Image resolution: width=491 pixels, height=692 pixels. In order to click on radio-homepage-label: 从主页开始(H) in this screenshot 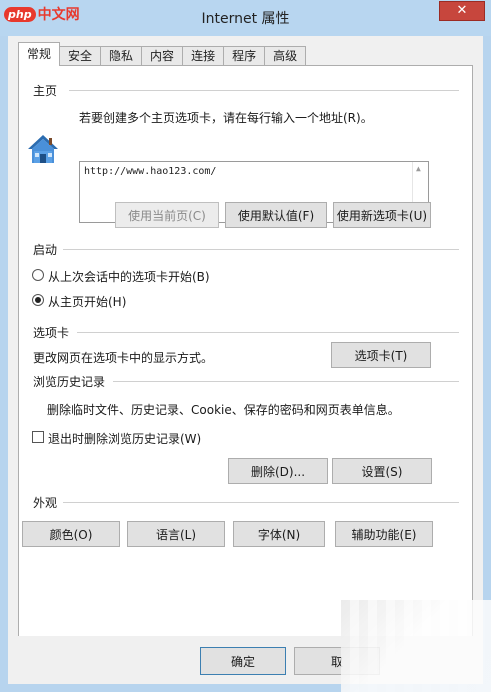, I will do `click(87, 302)`.